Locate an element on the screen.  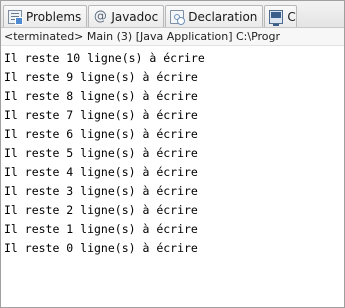
console-line: Il reste 8 ligne(s) à écrire is located at coordinates (101, 96).